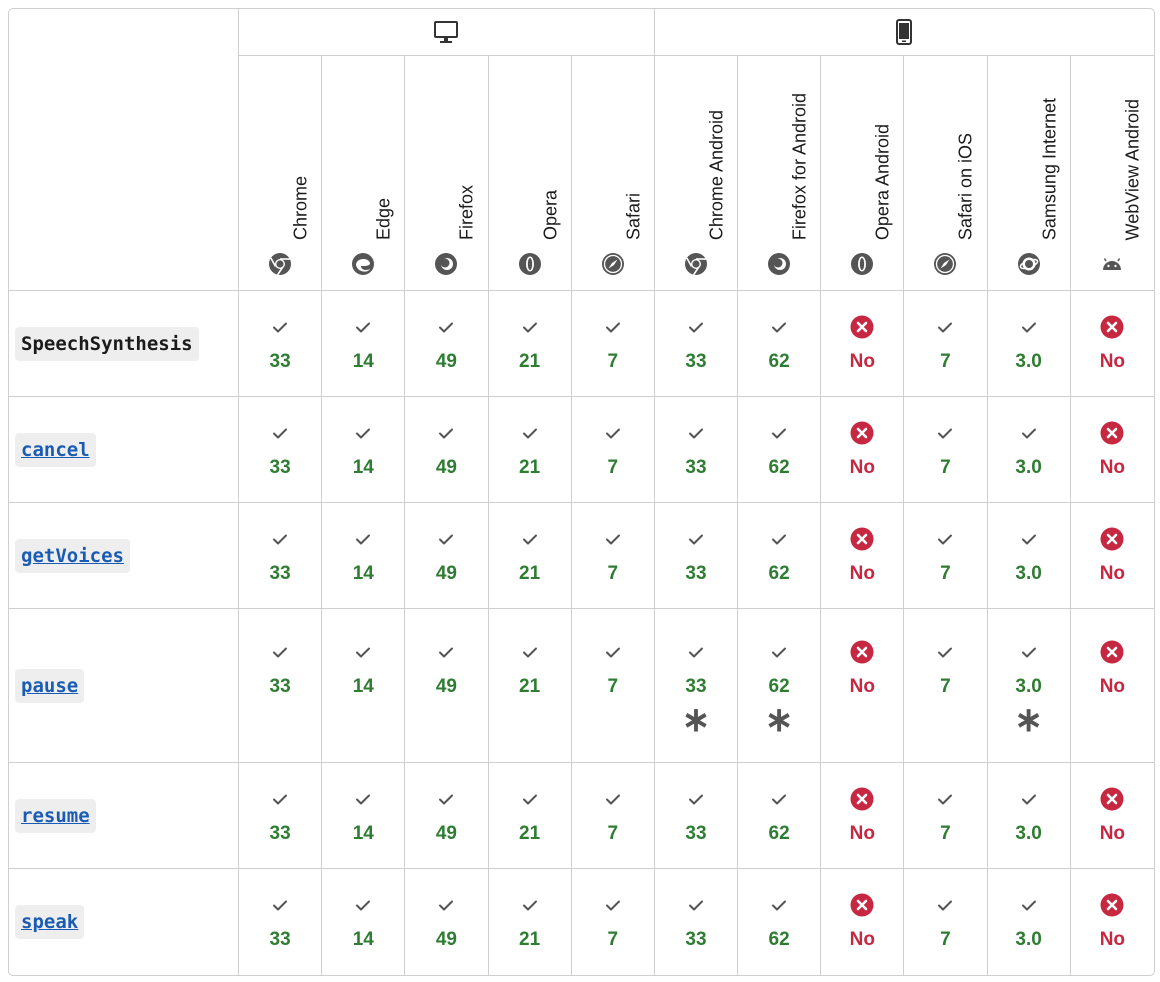 Image resolution: width=1160 pixels, height=982 pixels. What do you see at coordinates (696, 686) in the screenshot?
I see `support-cell: 33 ∗` at bounding box center [696, 686].